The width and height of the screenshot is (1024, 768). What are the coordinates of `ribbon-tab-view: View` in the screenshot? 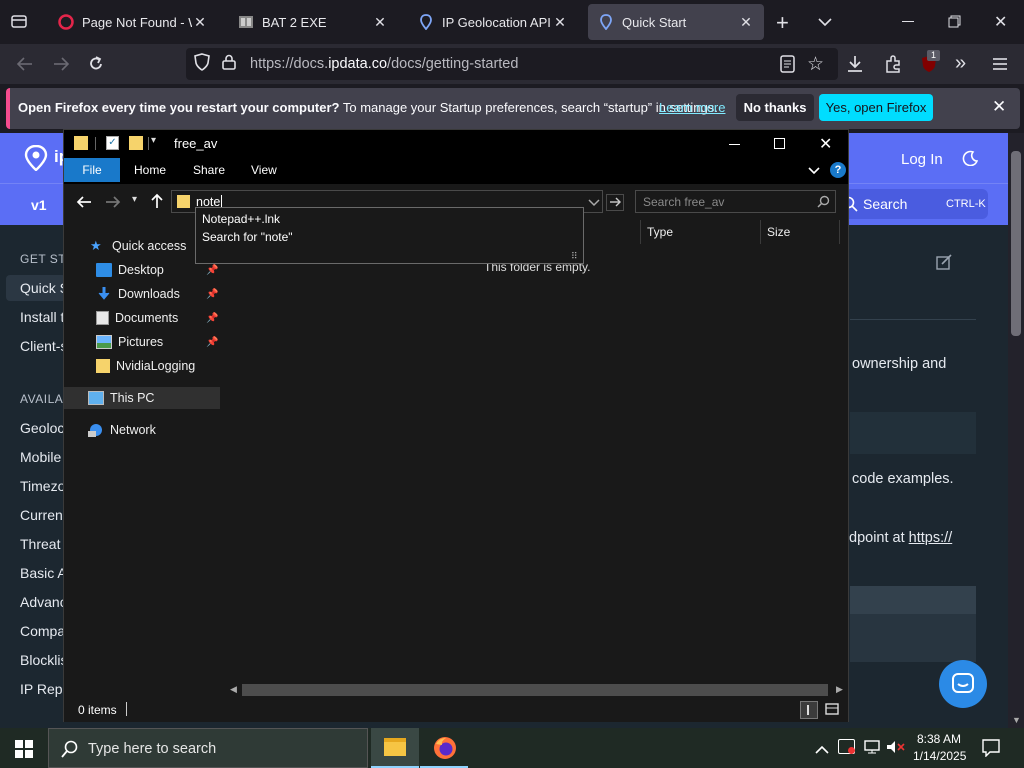 It's located at (264, 170).